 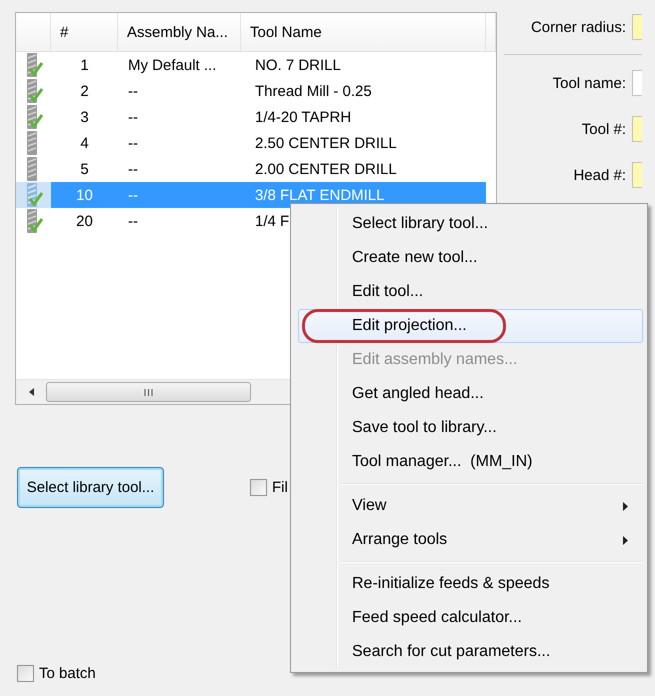 I want to click on tool-row: 2 -- Thread Mill - 0.25, so click(x=256, y=91).